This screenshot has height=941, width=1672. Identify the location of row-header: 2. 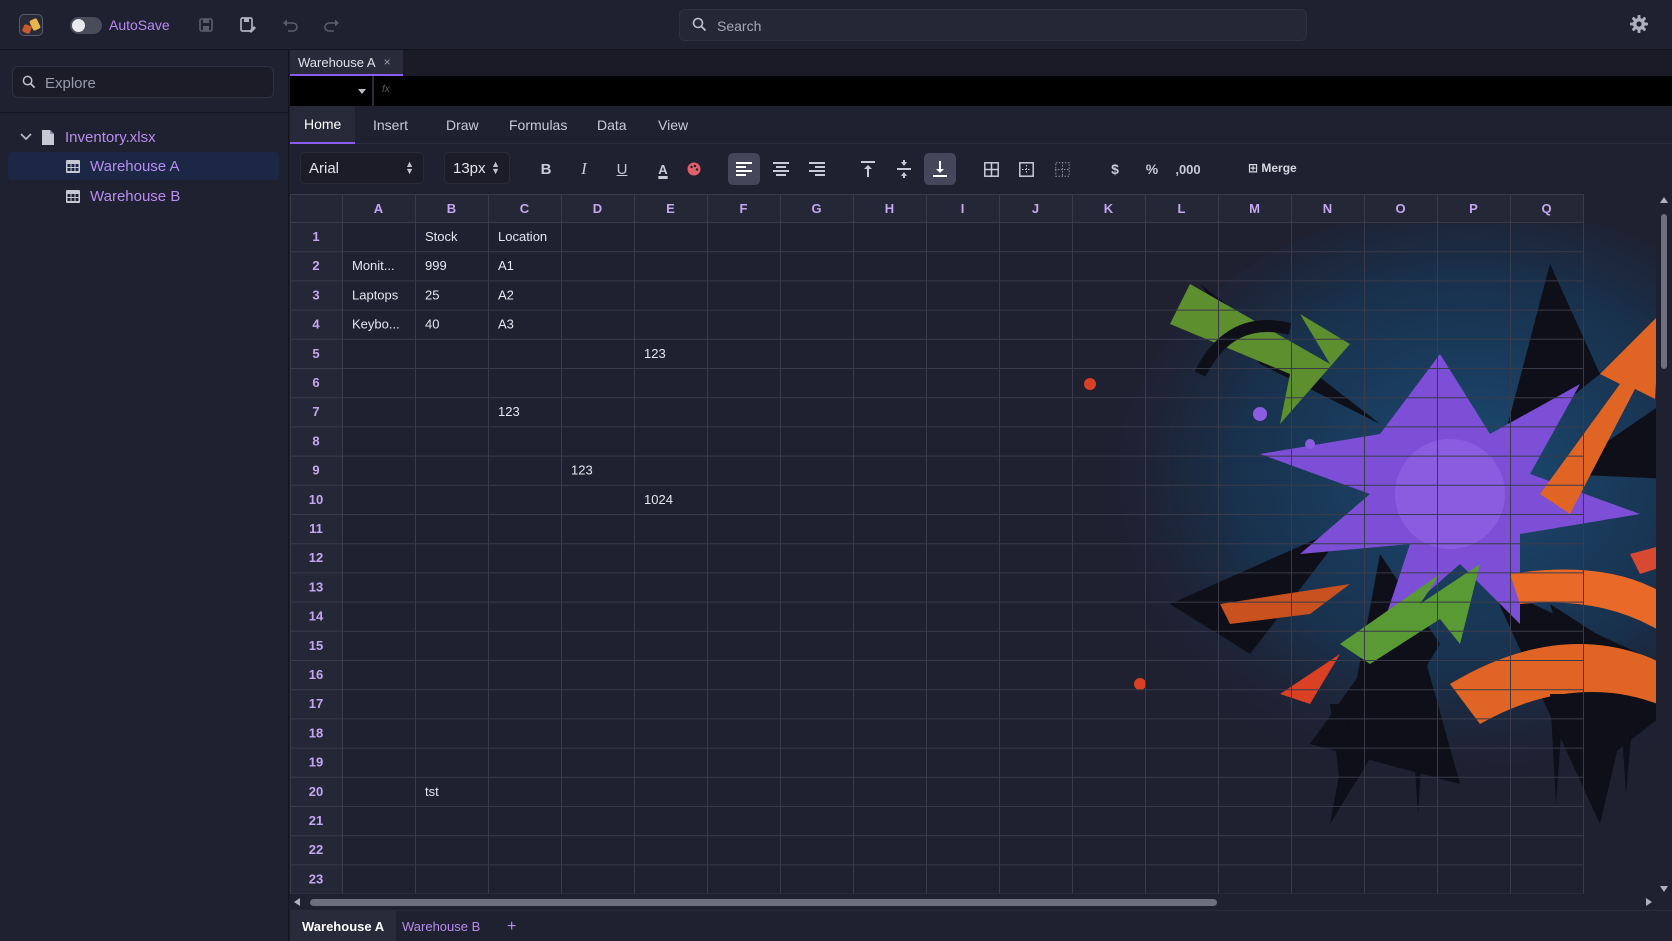
(315, 265).